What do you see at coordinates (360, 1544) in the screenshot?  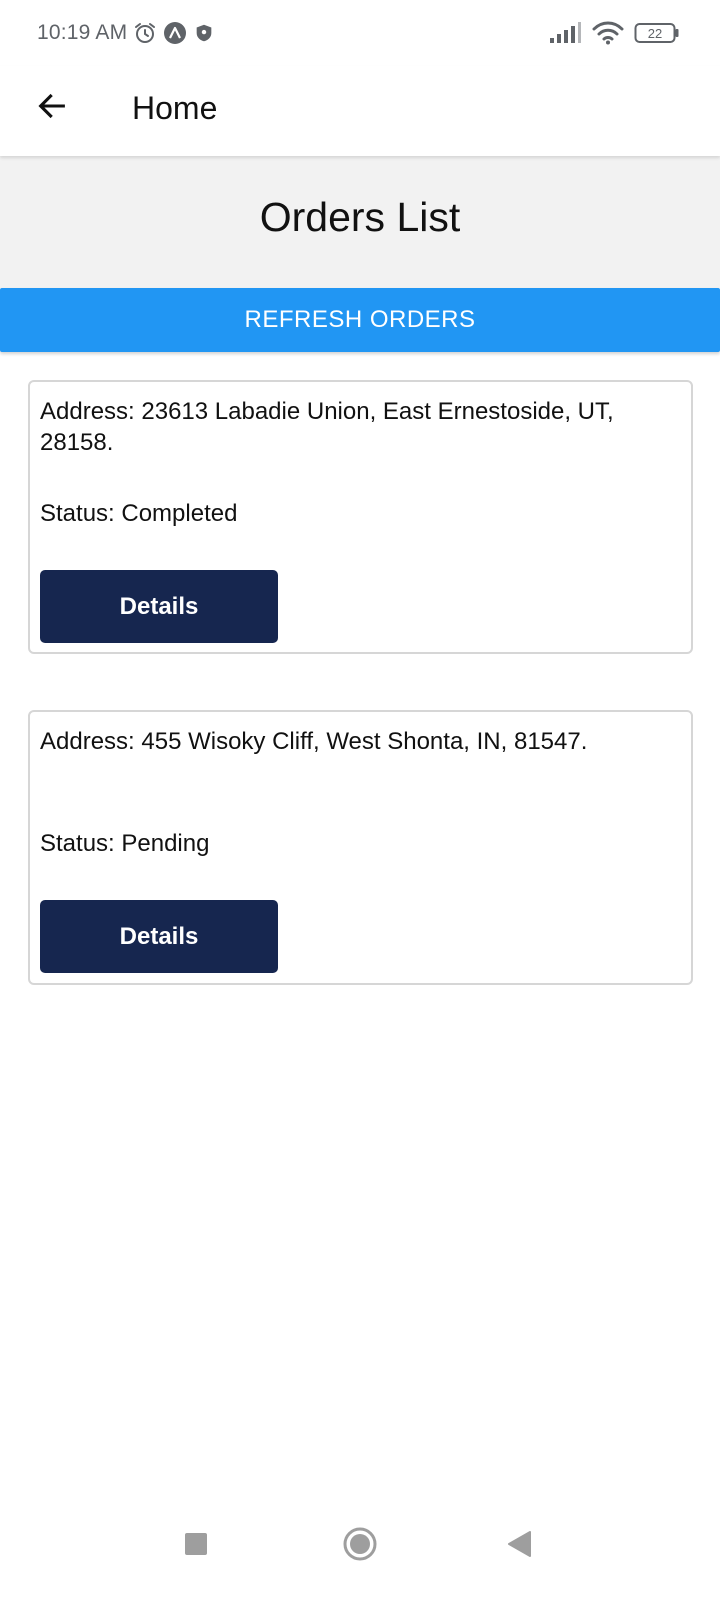 I see `home-circle-icon` at bounding box center [360, 1544].